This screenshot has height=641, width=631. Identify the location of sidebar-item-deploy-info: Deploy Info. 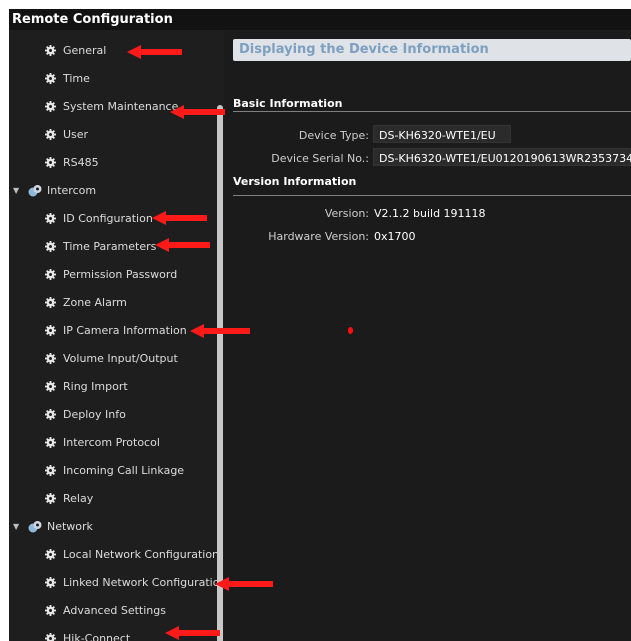
(114, 415).